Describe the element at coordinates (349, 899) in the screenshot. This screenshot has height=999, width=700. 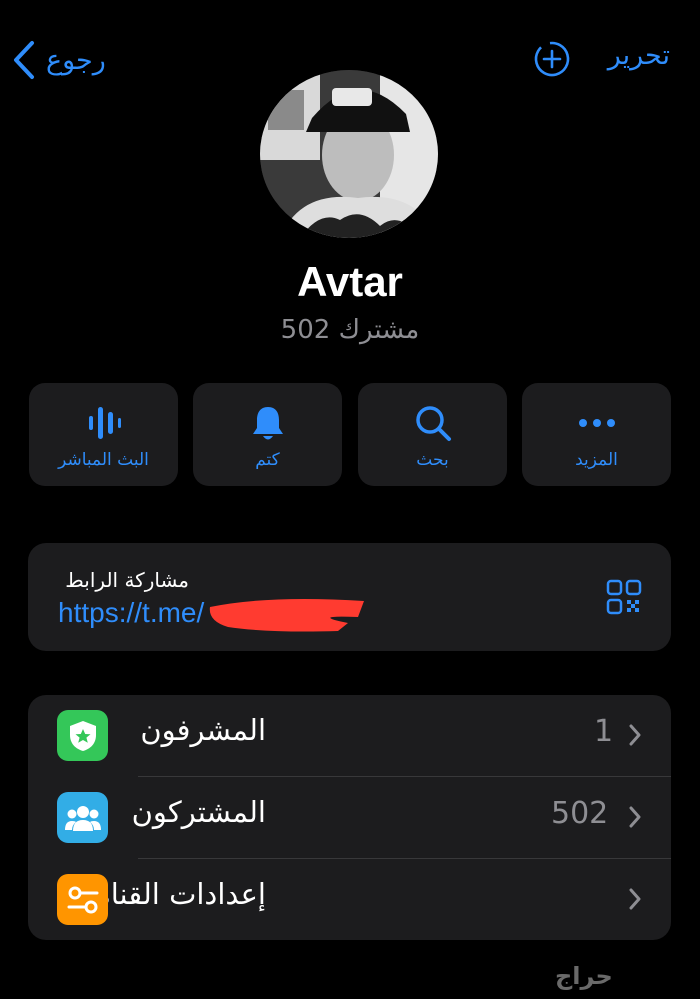
I see `list-item-channel-settings: إعدادات القناة` at that location.